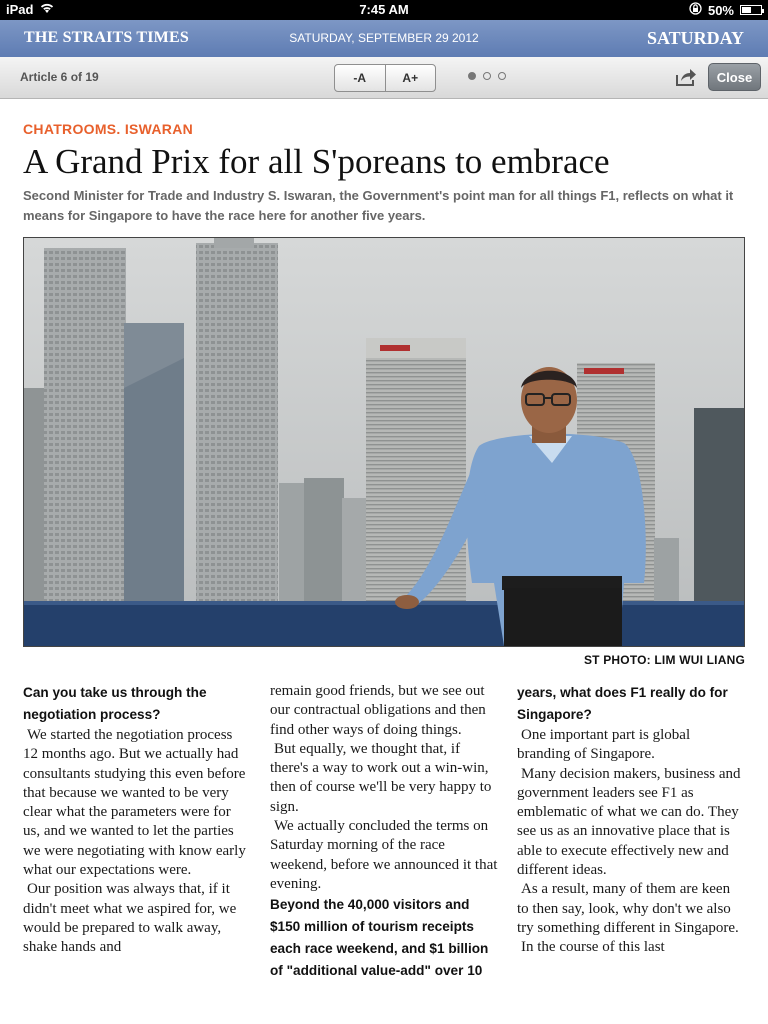 Image resolution: width=768 pixels, height=1024 pixels. Describe the element at coordinates (695, 38) in the screenshot. I see `edition-day: SATURDAY` at that location.